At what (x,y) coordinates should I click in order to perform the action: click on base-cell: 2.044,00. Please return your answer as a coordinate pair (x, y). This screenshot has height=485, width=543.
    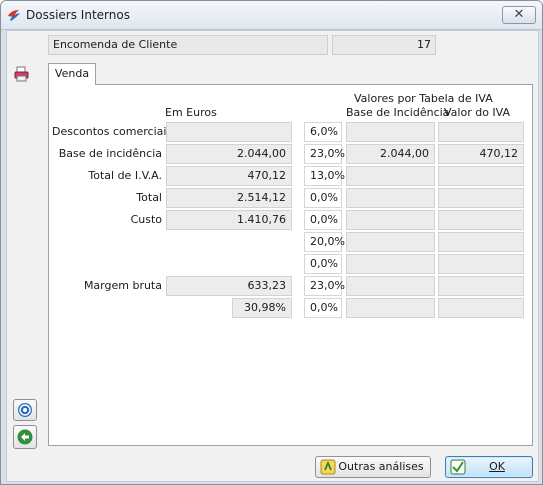
    Looking at the image, I should click on (390, 154).